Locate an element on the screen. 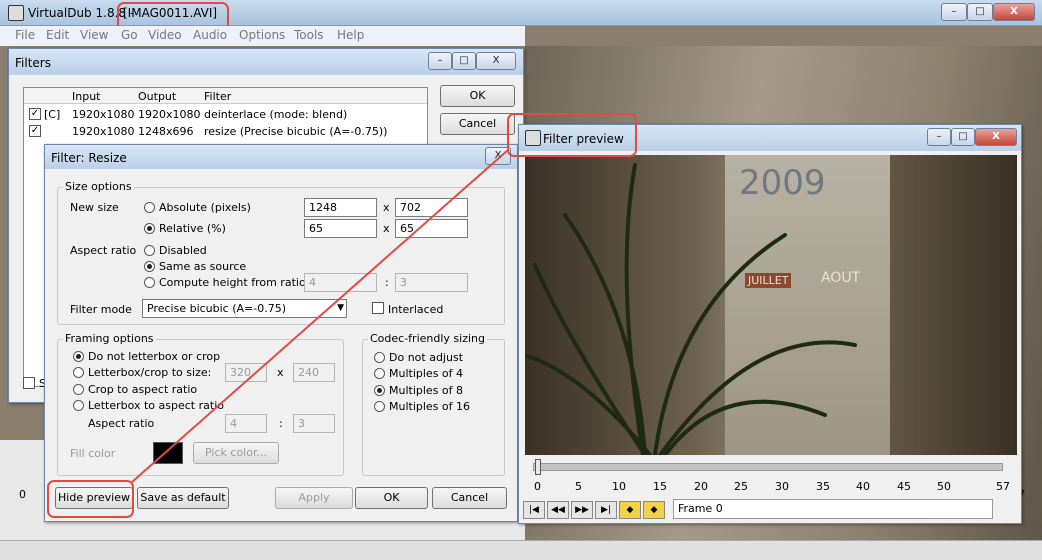 This screenshot has width=1042, height=560. letterbox-aspect-label: Letterbox to aspect ratio is located at coordinates (156, 405).